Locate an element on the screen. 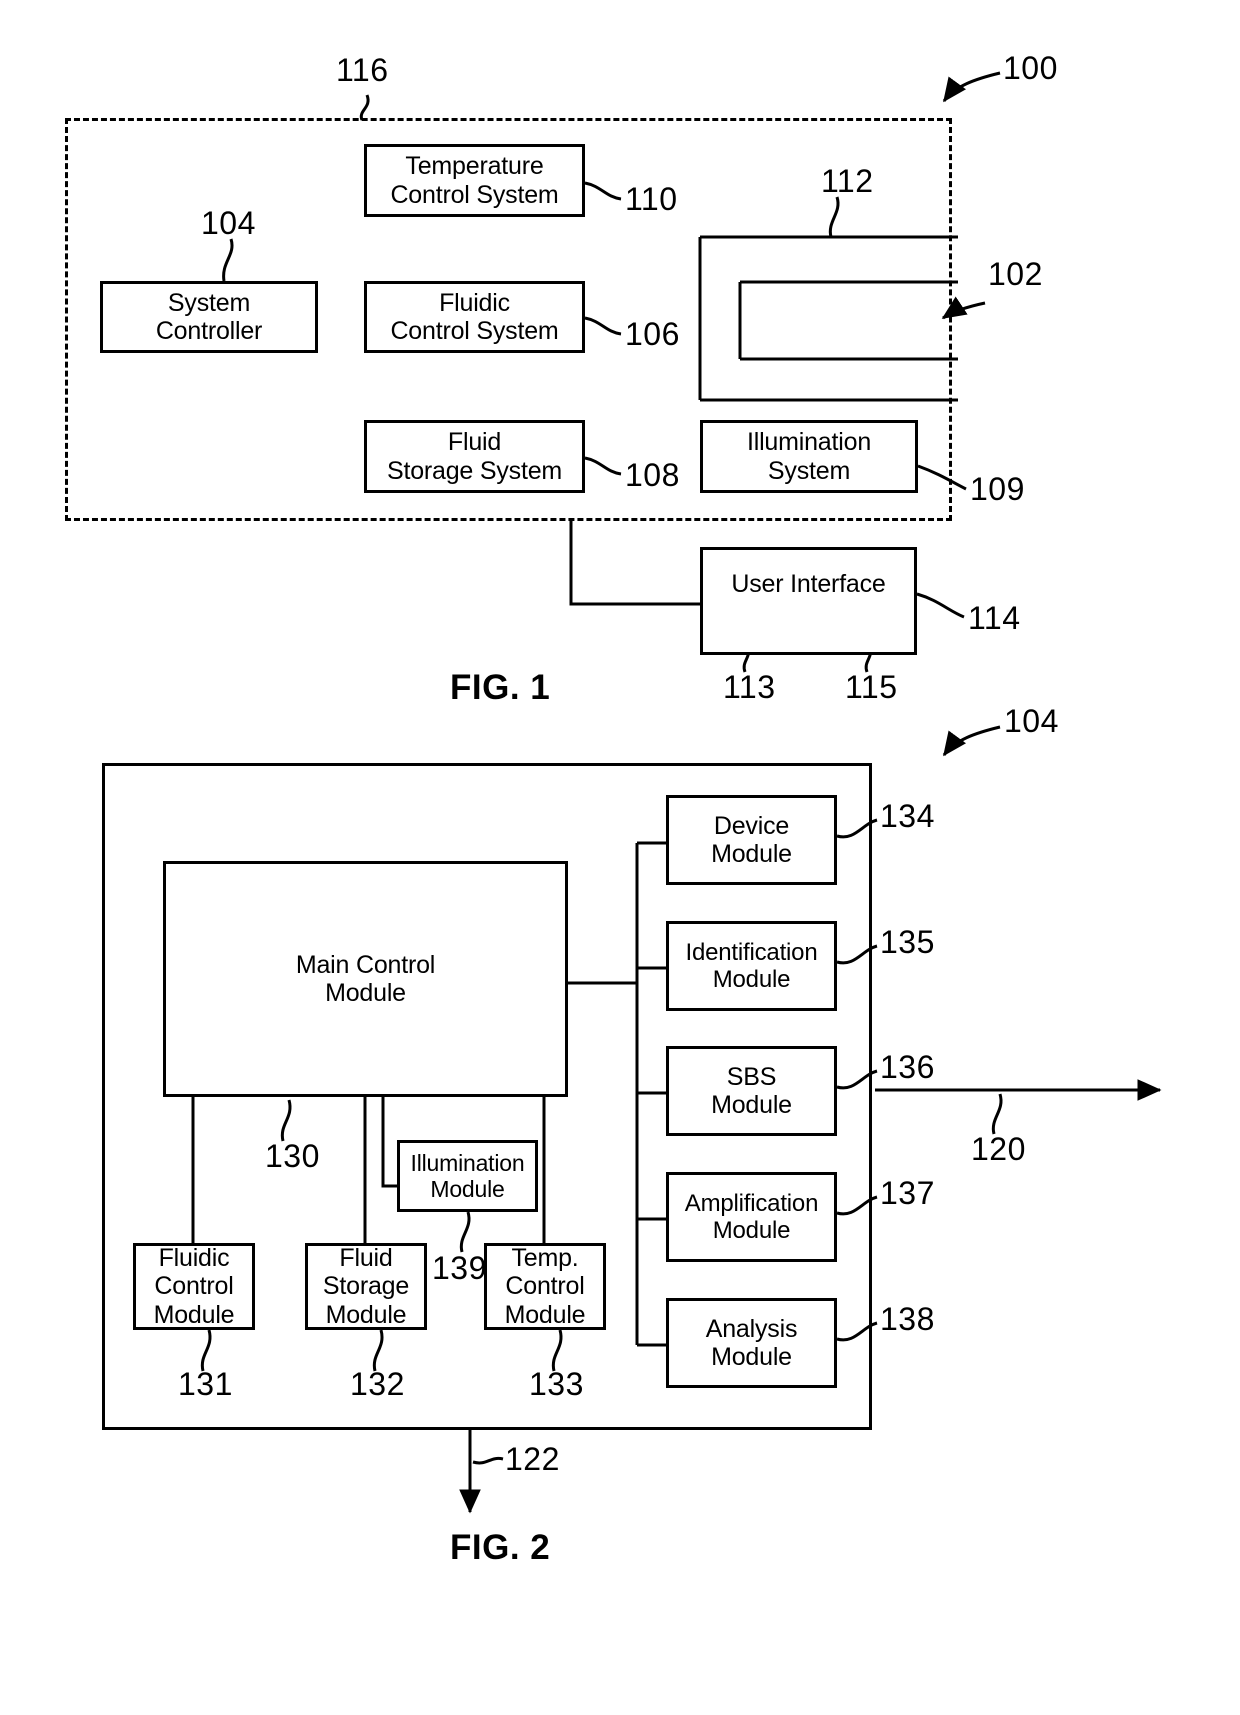 The image size is (1240, 1715). node-sbs-module: SBS Module is located at coordinates (751, 1091).